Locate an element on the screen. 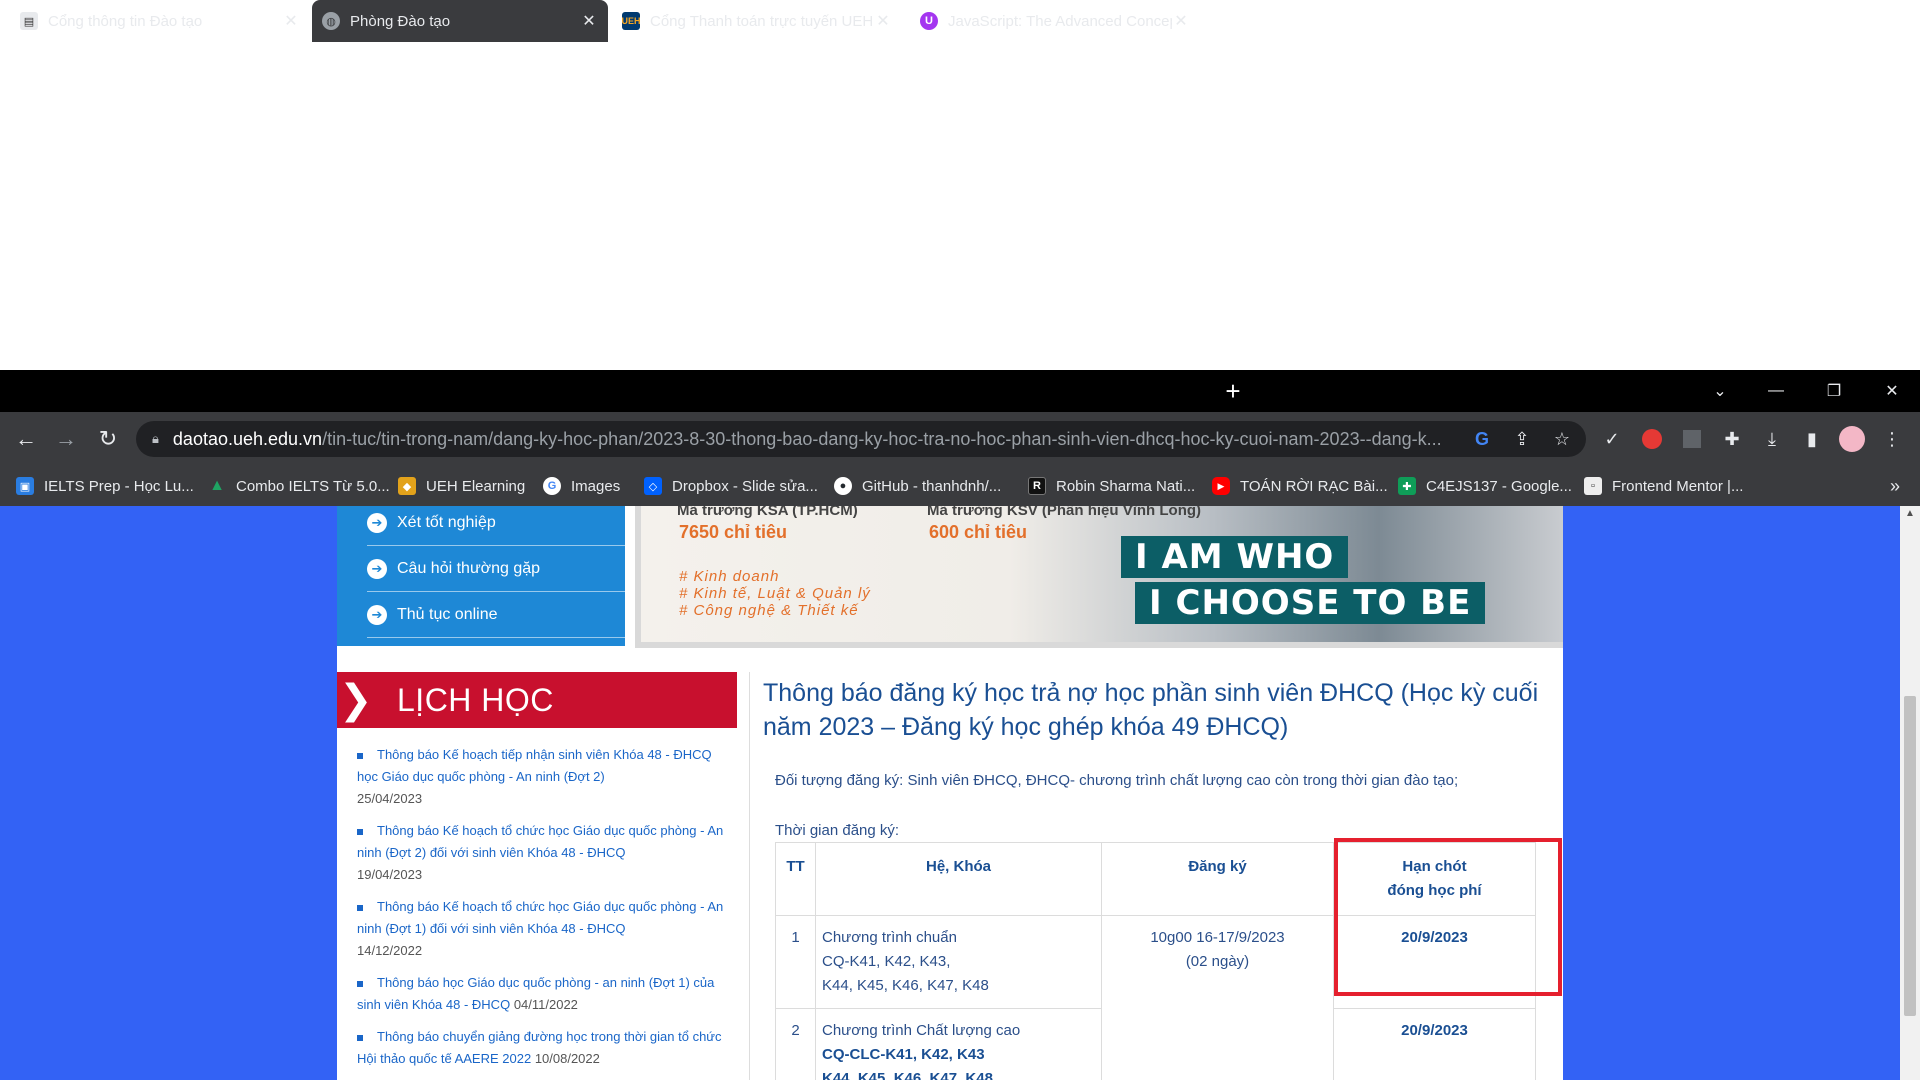 This screenshot has width=1920, height=1080. banner-tag: # Kinh tế, Luật & Quản lý is located at coordinates (775, 593).